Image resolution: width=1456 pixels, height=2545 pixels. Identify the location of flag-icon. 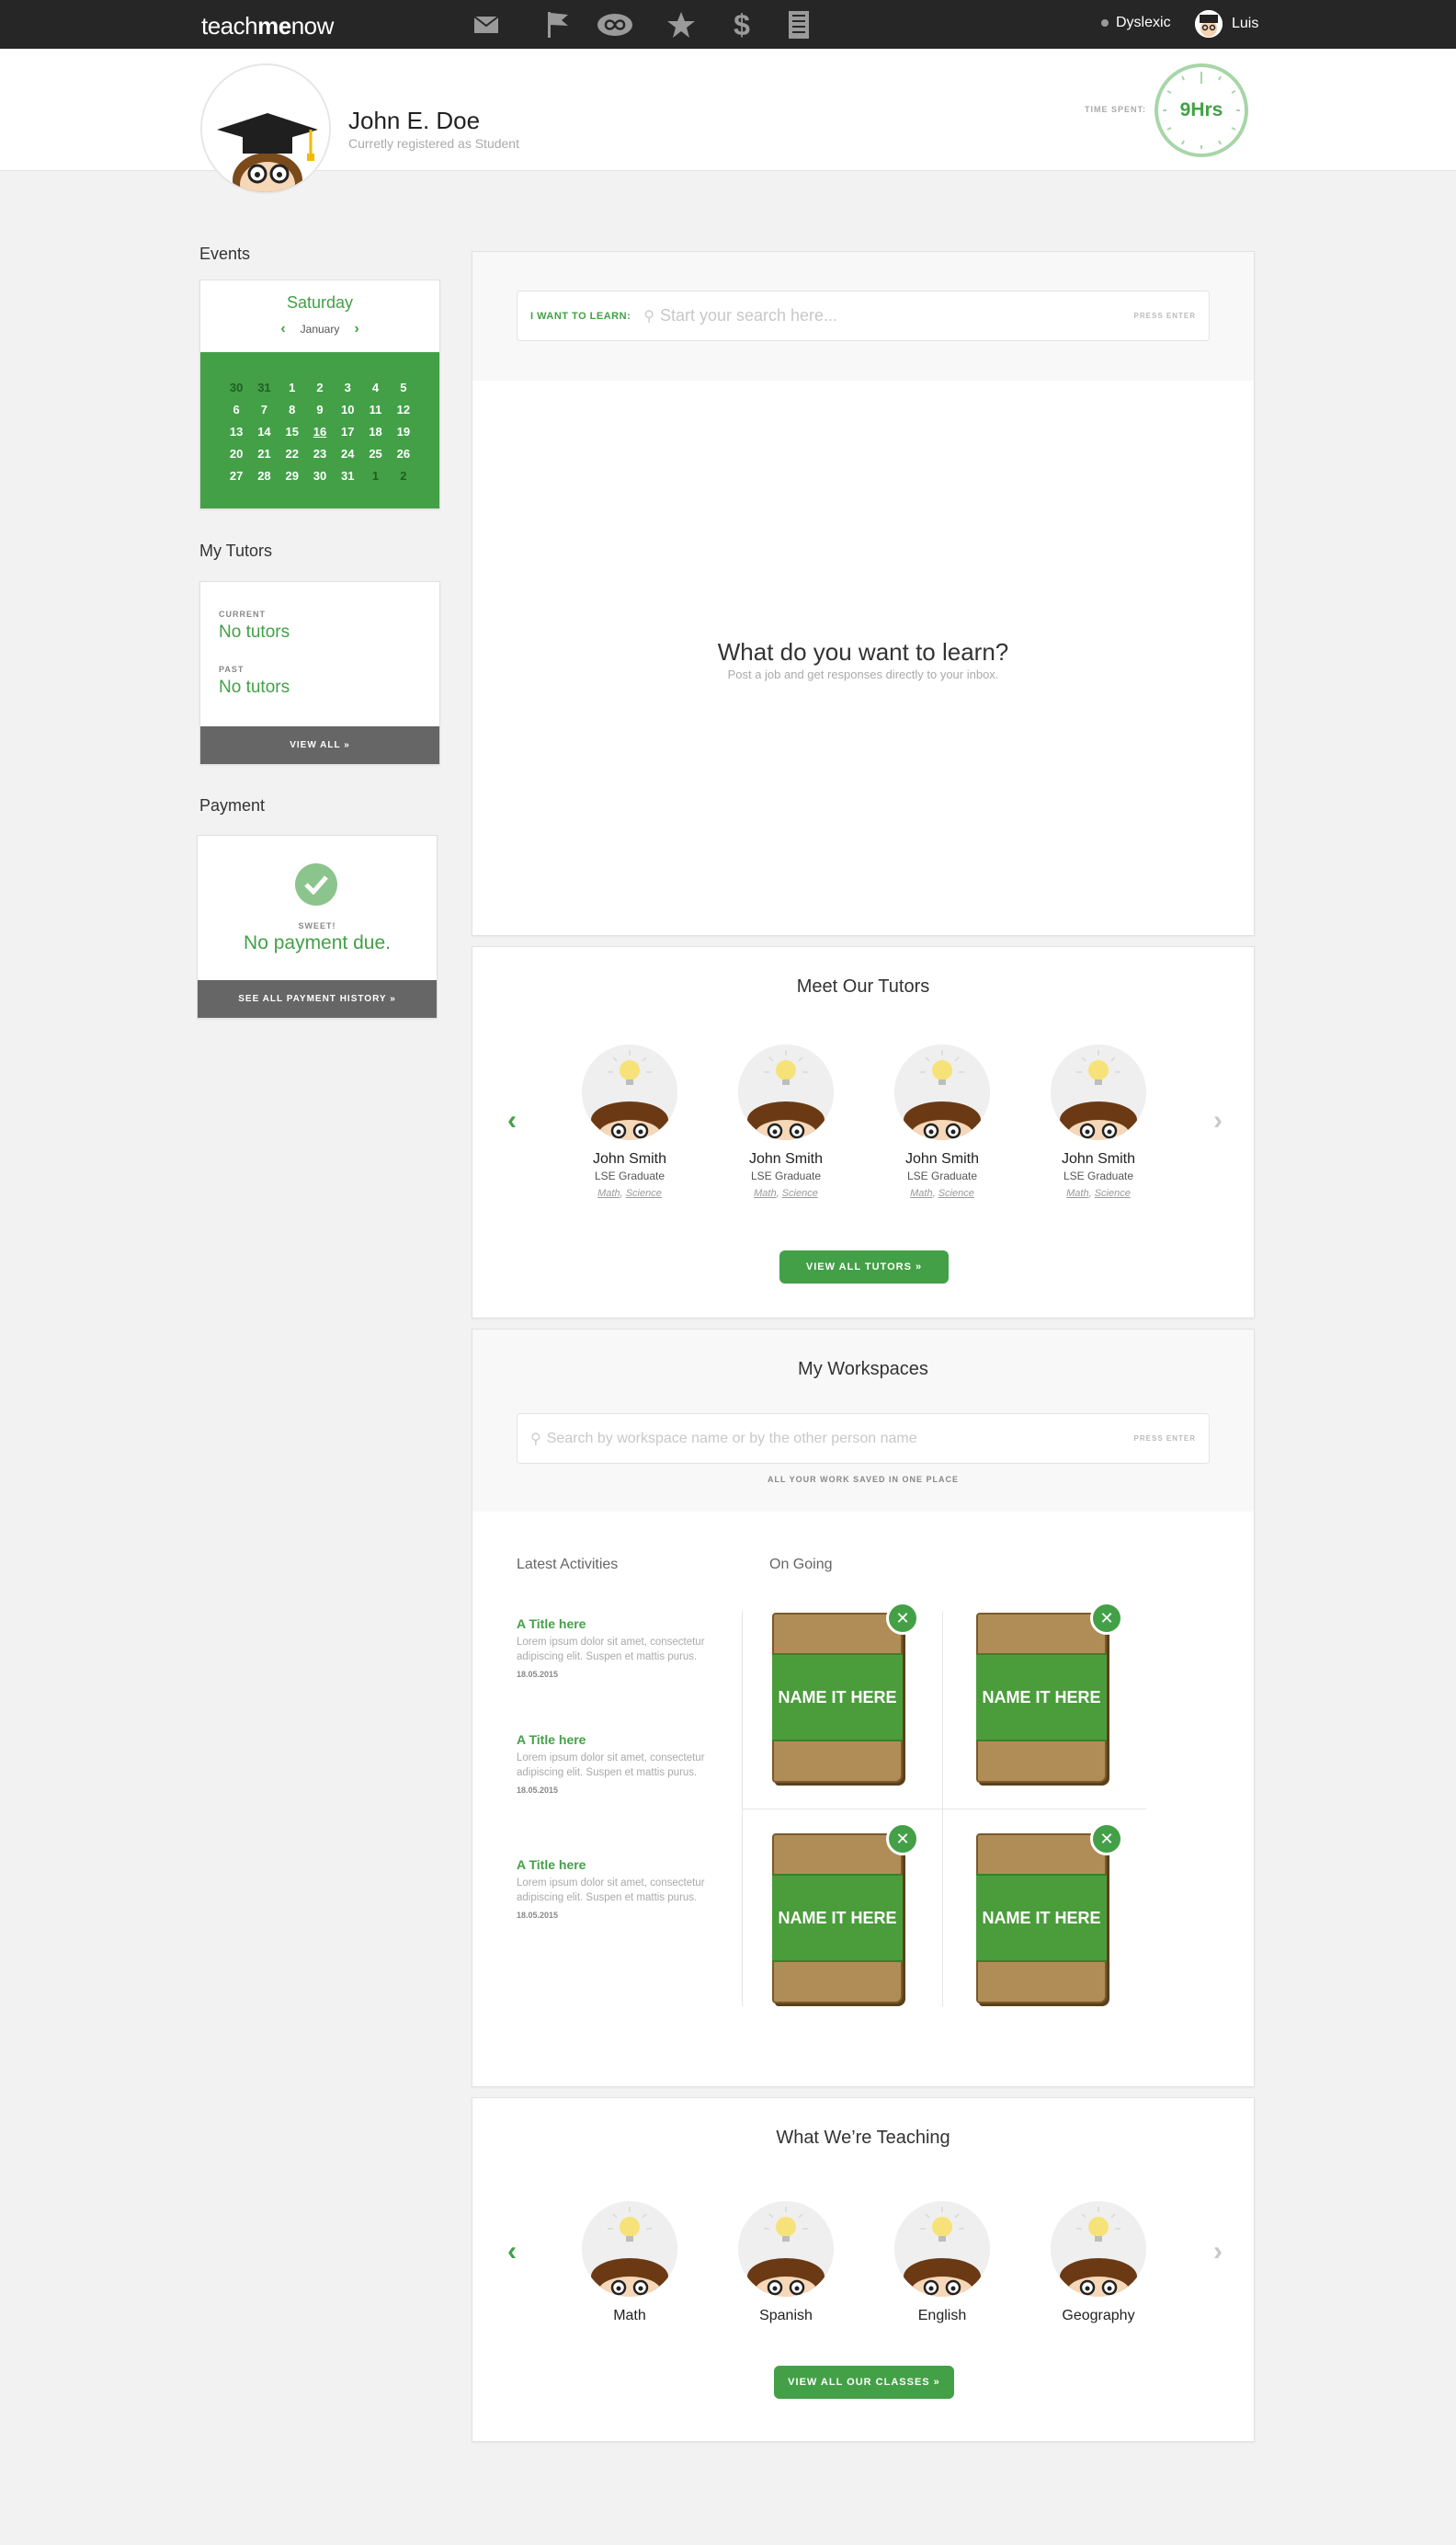
(558, 25).